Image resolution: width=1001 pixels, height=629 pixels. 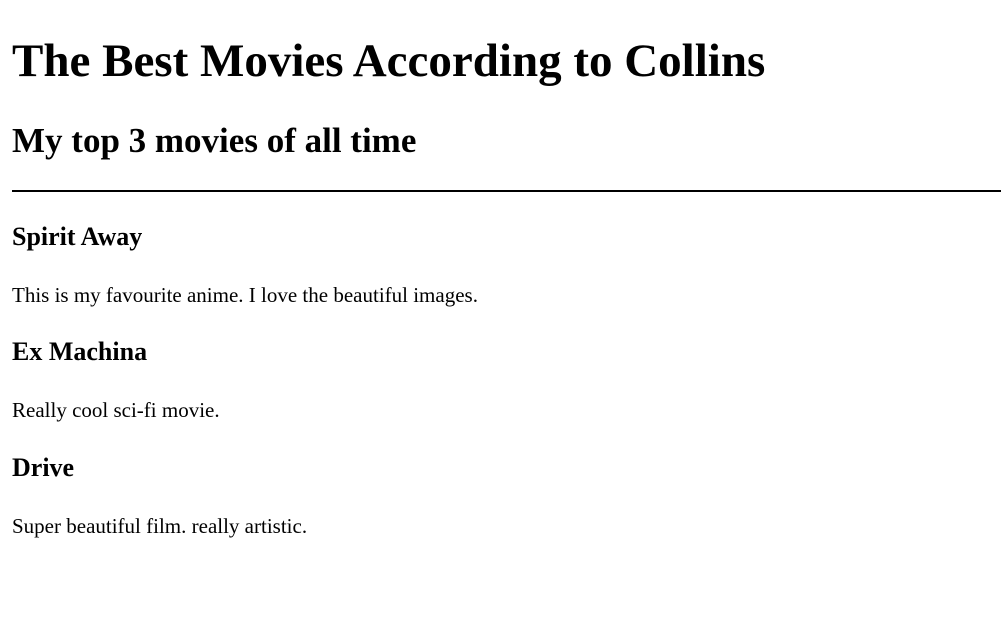 What do you see at coordinates (160, 526) in the screenshot?
I see `movie-description-drive: Super beautiful film. really artistic.` at bounding box center [160, 526].